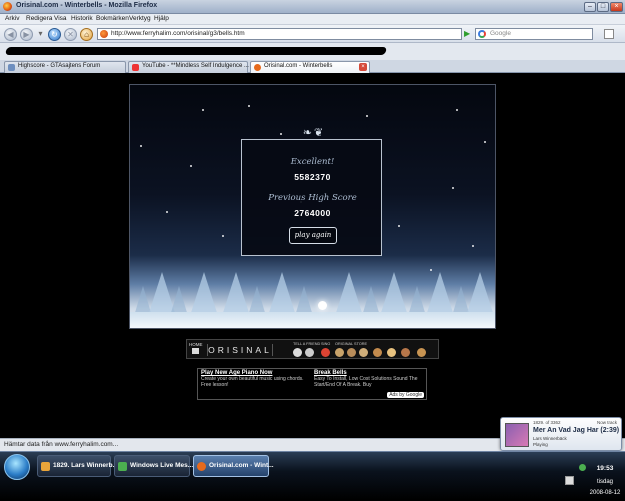 This screenshot has height=501, width=625. I want to click on song-title: Mer An Vad Jag Har (2:39), so click(576, 430).